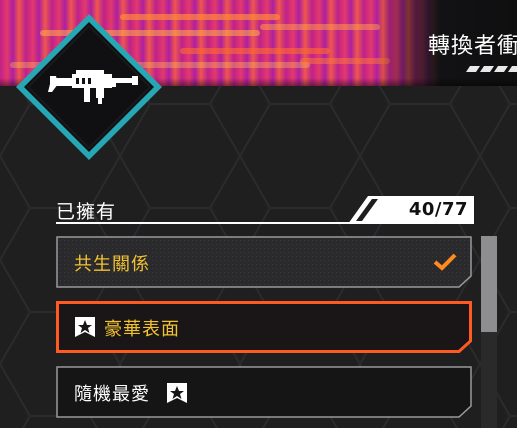  I want to click on list-item-symbiosis: 共生關係, so click(264, 262).